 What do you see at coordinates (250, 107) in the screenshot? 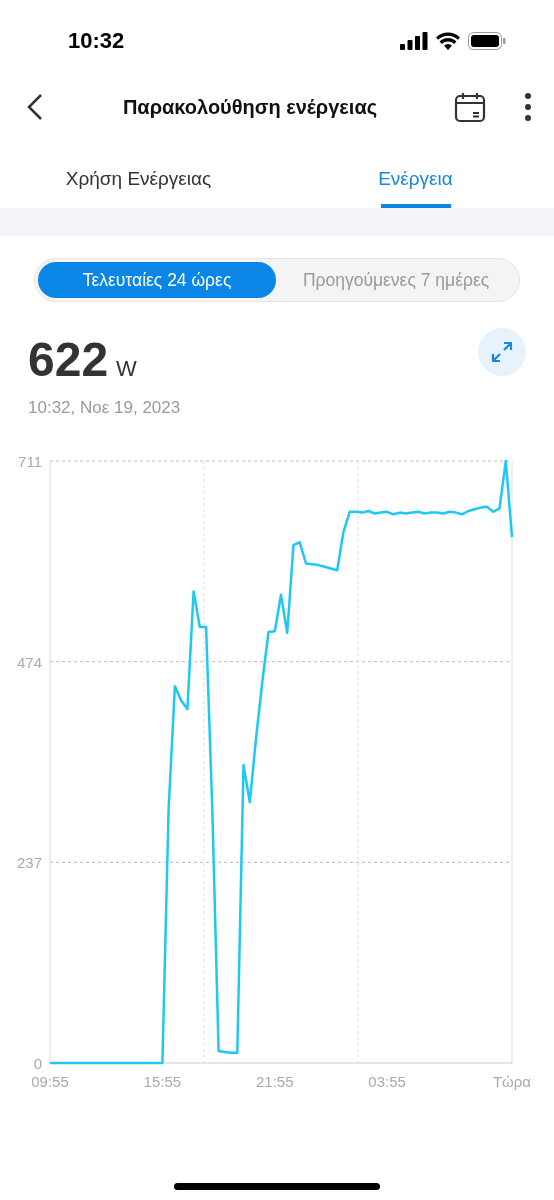
I see `page-title: Παρακολούθηση ενέργειας` at bounding box center [250, 107].